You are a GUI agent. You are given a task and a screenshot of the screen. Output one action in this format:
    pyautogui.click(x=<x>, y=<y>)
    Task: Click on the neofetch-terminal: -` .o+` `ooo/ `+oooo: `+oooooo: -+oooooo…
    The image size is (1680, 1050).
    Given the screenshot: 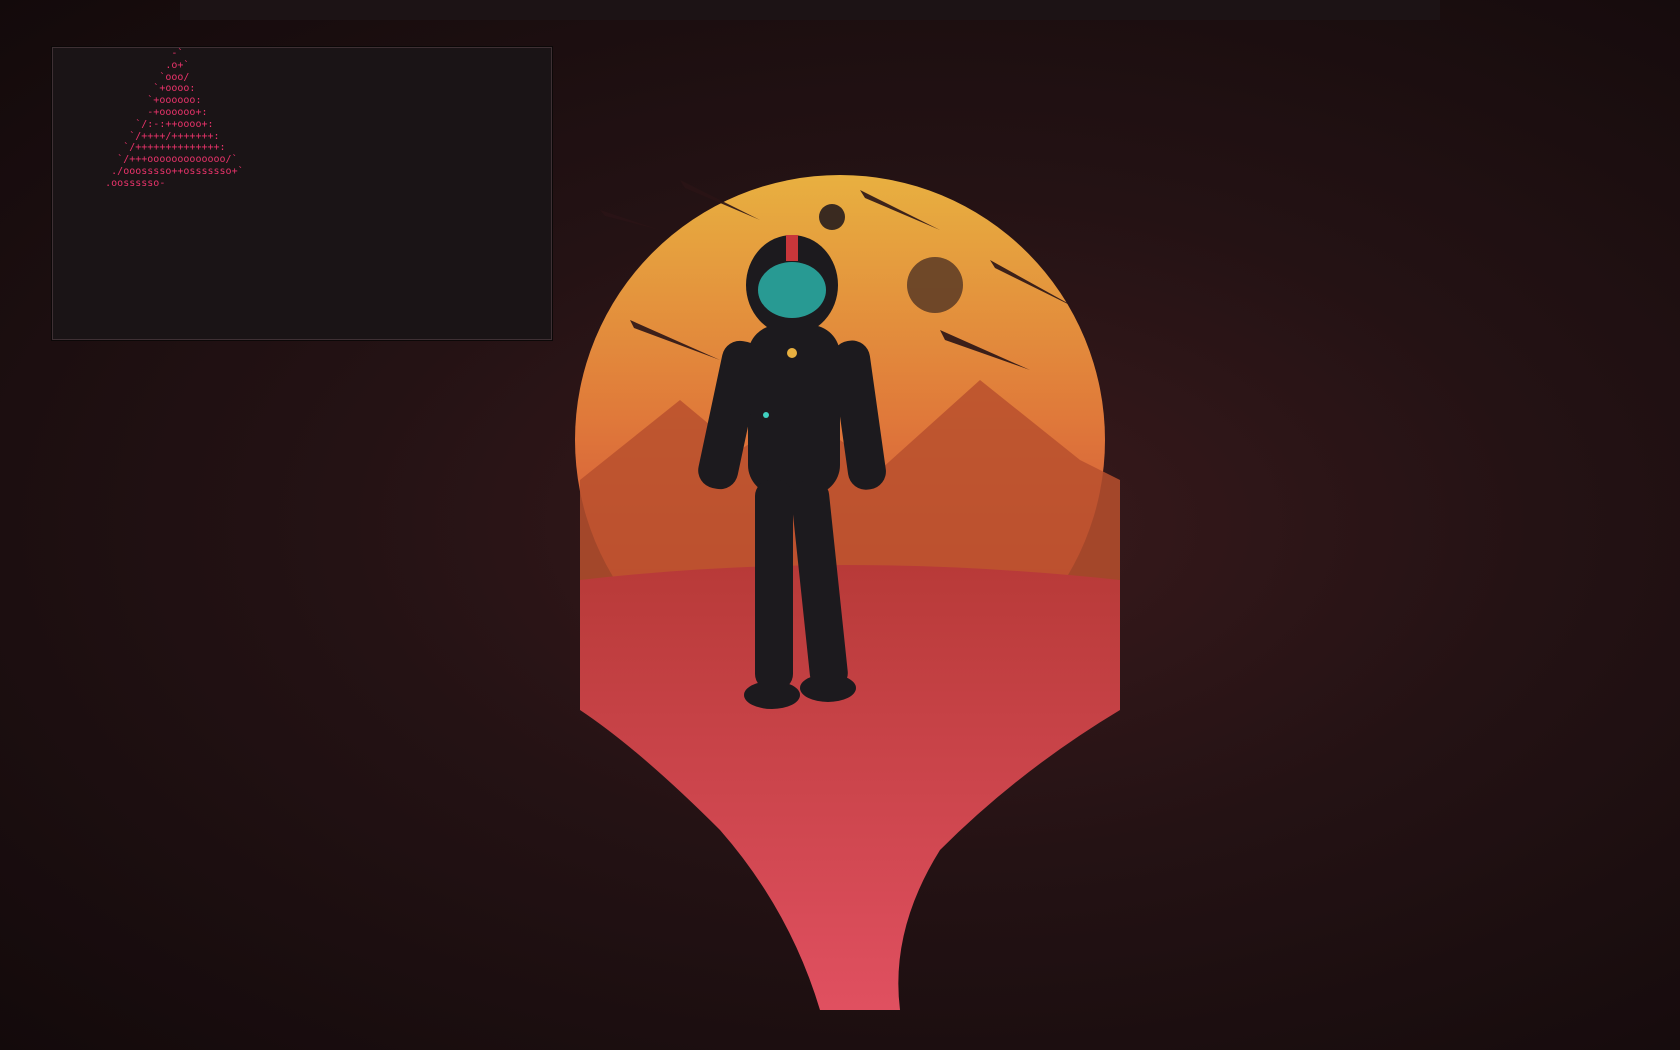 What is the action you would take?
    pyautogui.click(x=302, y=193)
    